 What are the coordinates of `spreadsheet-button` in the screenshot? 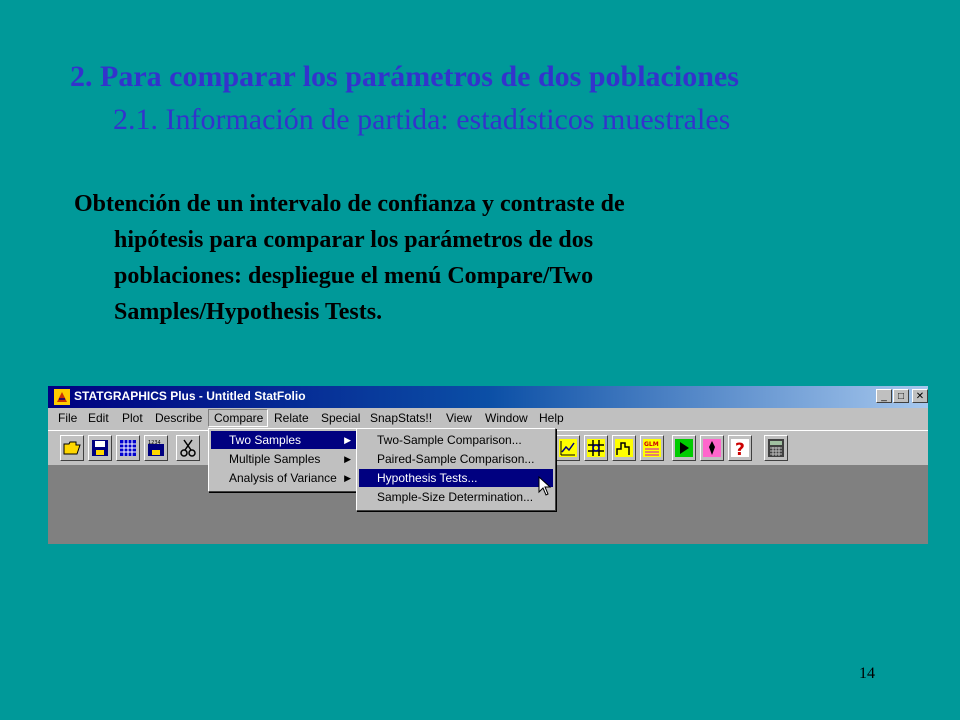 It's located at (128, 448).